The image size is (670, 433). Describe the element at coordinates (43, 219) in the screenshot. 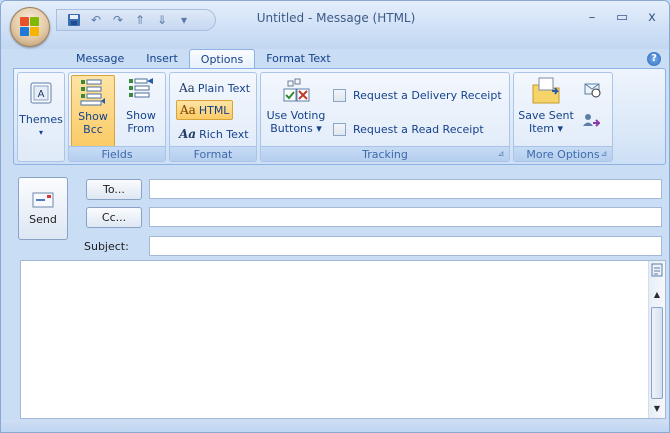

I see `send-label: Send` at that location.